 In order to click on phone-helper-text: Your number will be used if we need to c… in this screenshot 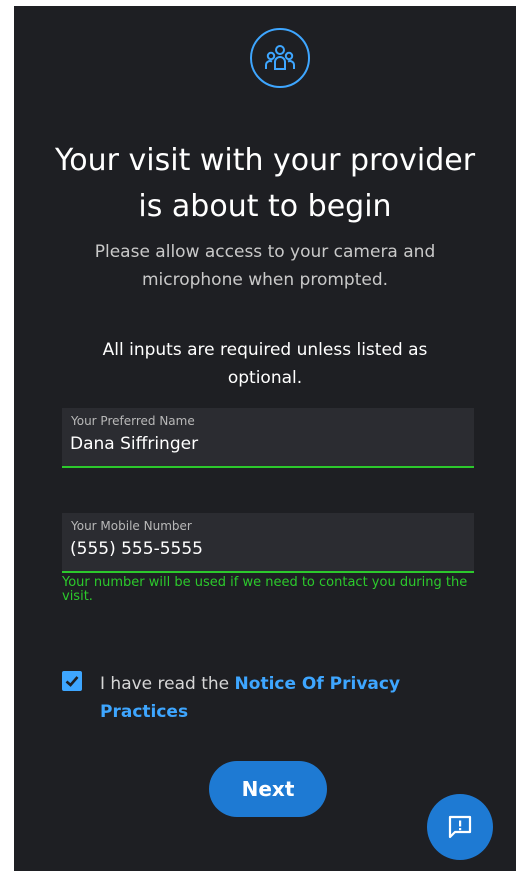, I will do `click(265, 589)`.